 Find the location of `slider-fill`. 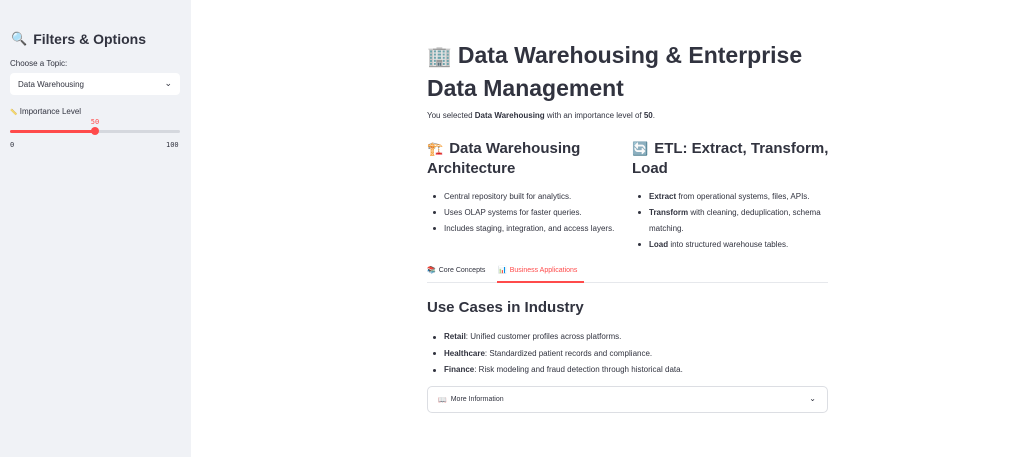

slider-fill is located at coordinates (52, 131).